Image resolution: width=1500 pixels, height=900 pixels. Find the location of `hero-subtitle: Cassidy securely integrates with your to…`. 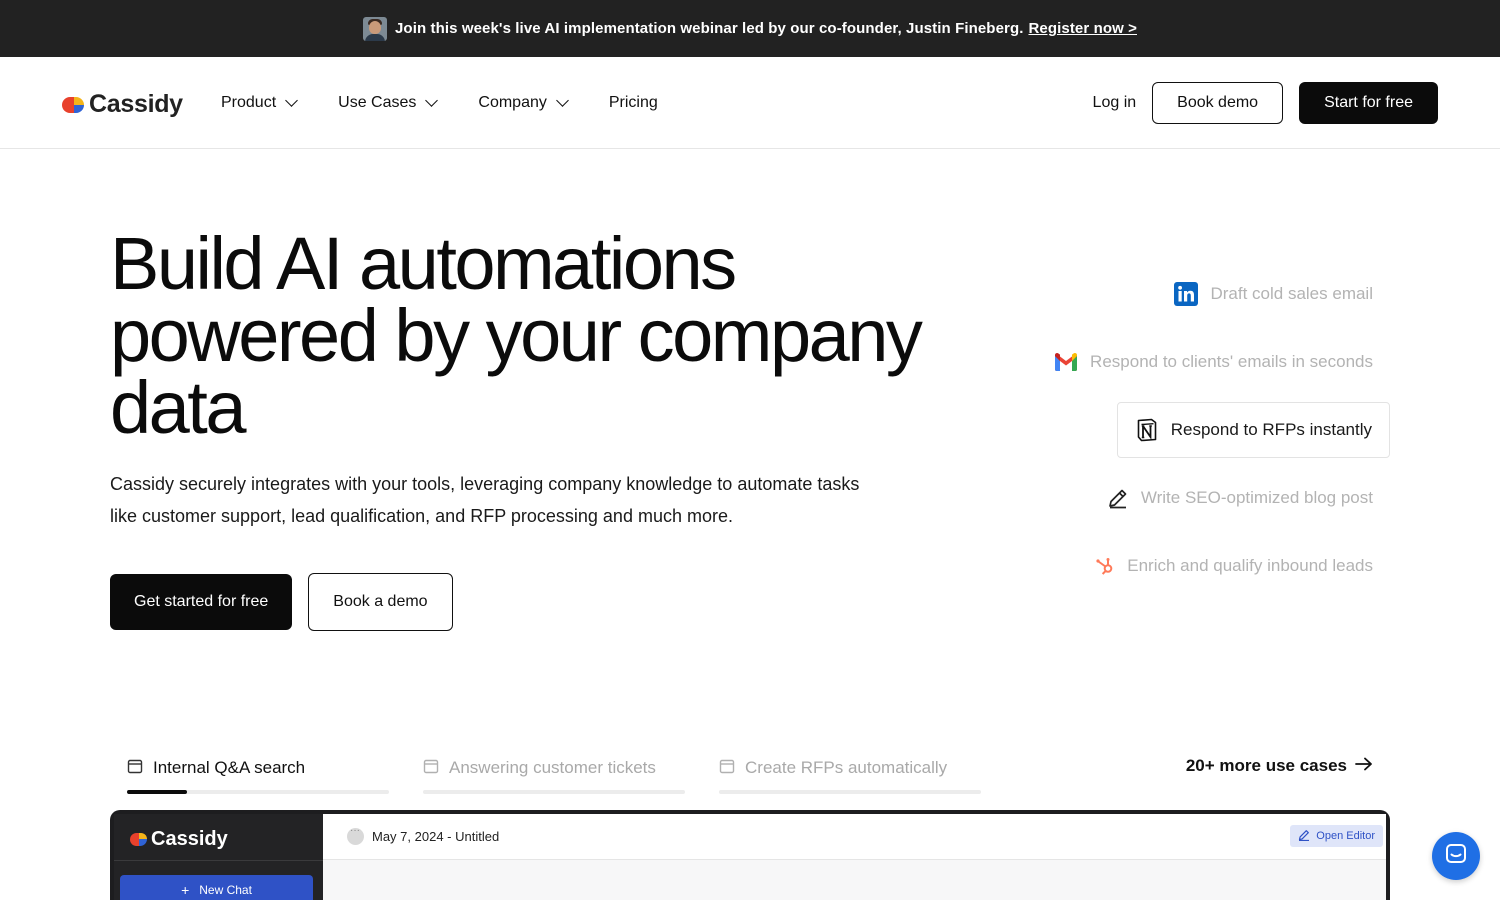

hero-subtitle: Cassidy securely integrates with your to… is located at coordinates (485, 500).